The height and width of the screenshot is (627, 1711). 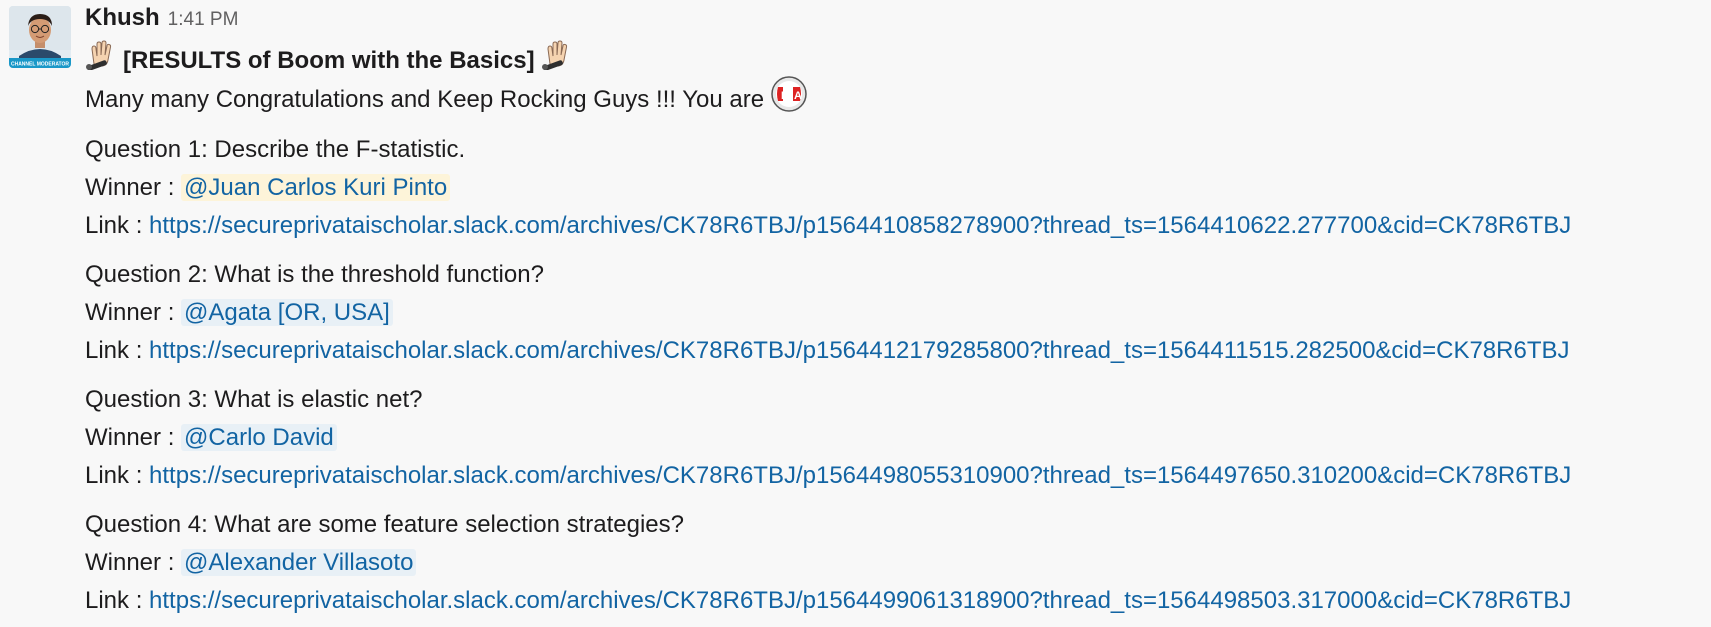 I want to click on user-mention: @Juan Carlos Kuri Pinto, so click(x=316, y=187).